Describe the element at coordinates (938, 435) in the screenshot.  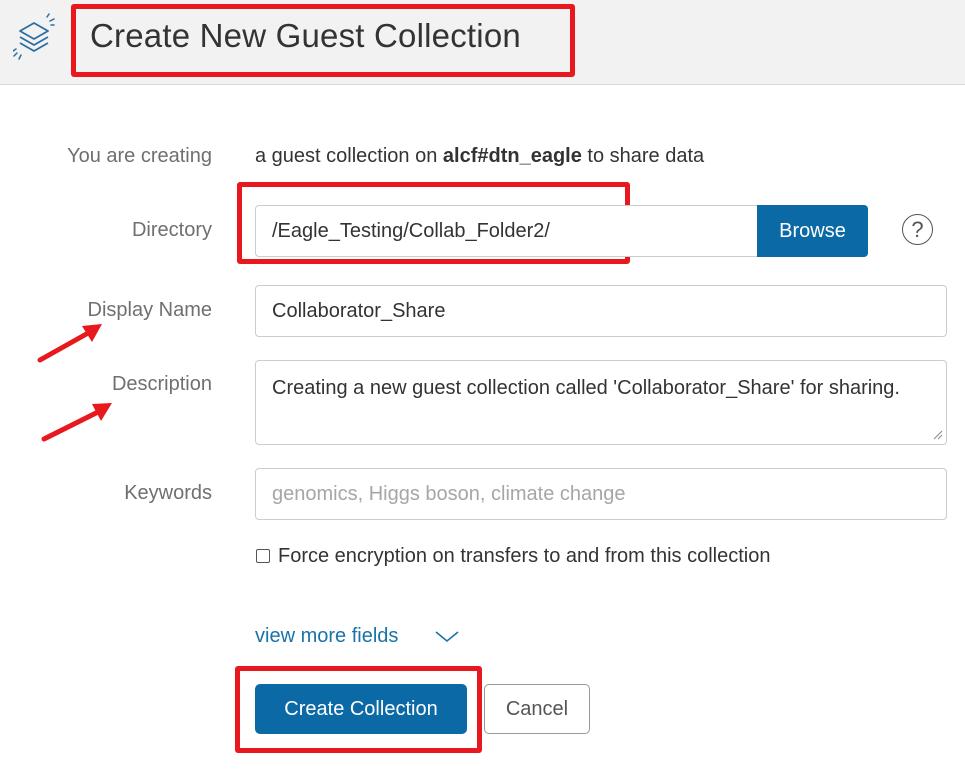
I see `resize-handle-icon` at that location.